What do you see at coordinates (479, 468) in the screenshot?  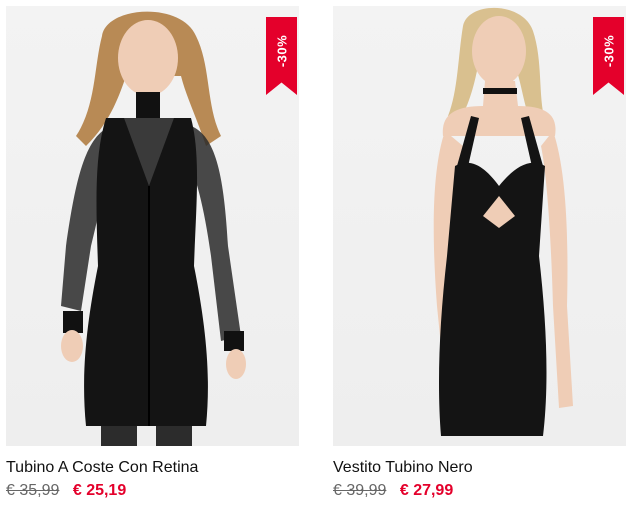 I see `product-name: Vestito Tubino Nero` at bounding box center [479, 468].